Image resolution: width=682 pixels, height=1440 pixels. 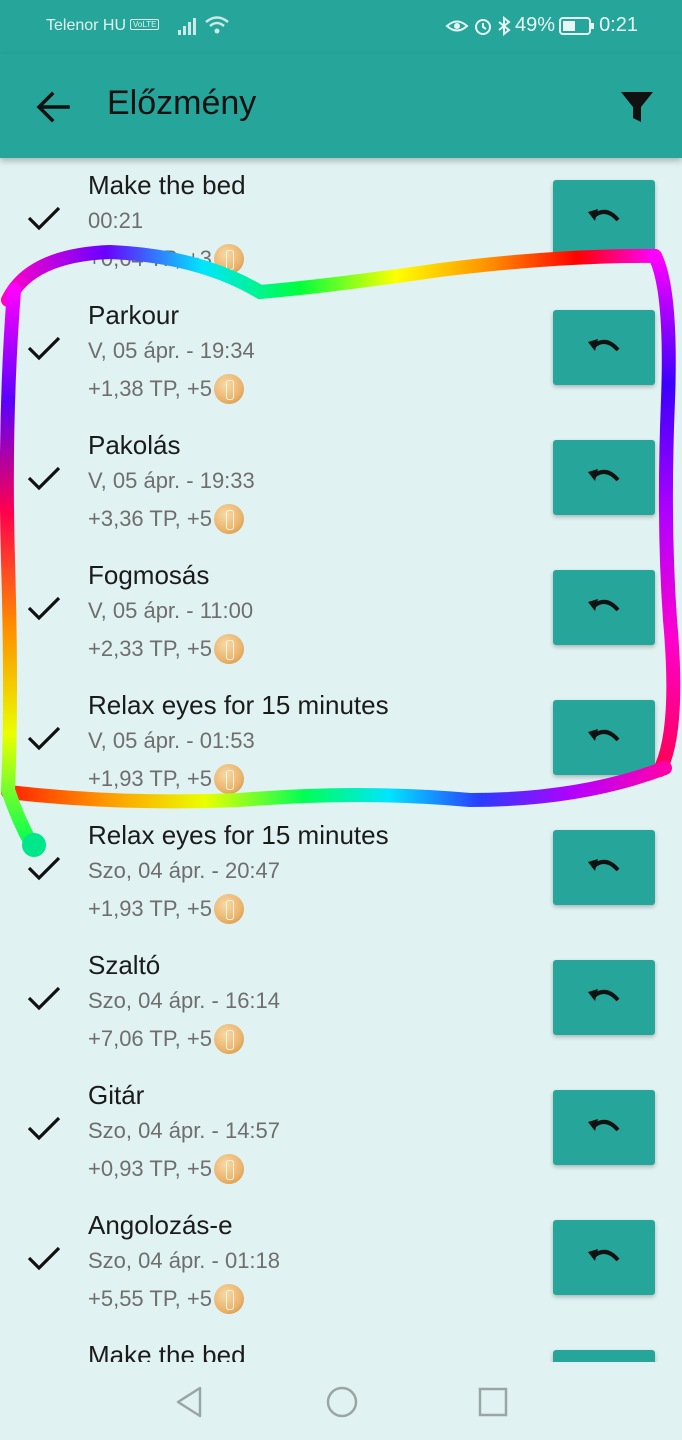 I want to click on task-reward: +0,93 TP, +5, so click(x=166, y=1169).